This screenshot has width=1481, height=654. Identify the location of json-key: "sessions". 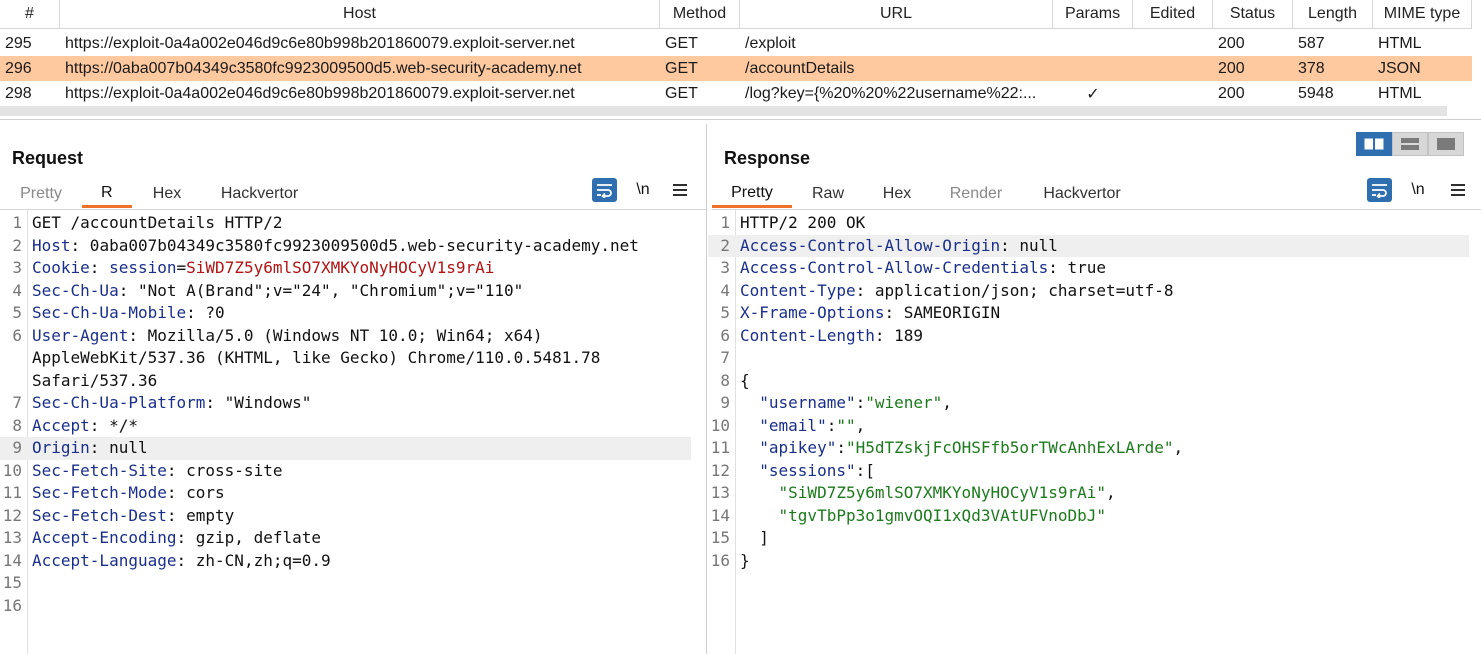
(807, 470).